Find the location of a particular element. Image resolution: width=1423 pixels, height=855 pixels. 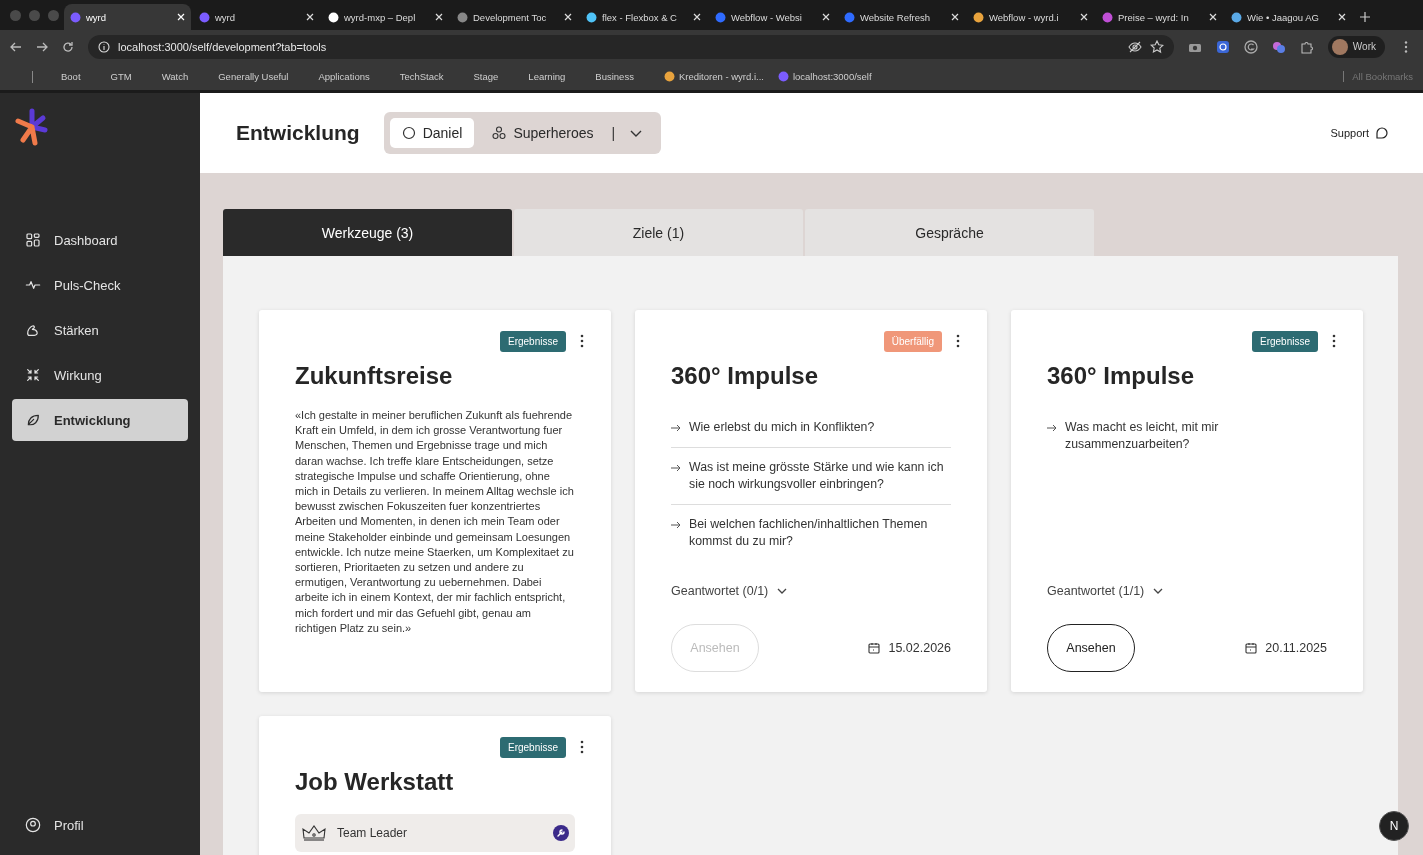

tab: Werkzeuge (3) is located at coordinates (367, 232).